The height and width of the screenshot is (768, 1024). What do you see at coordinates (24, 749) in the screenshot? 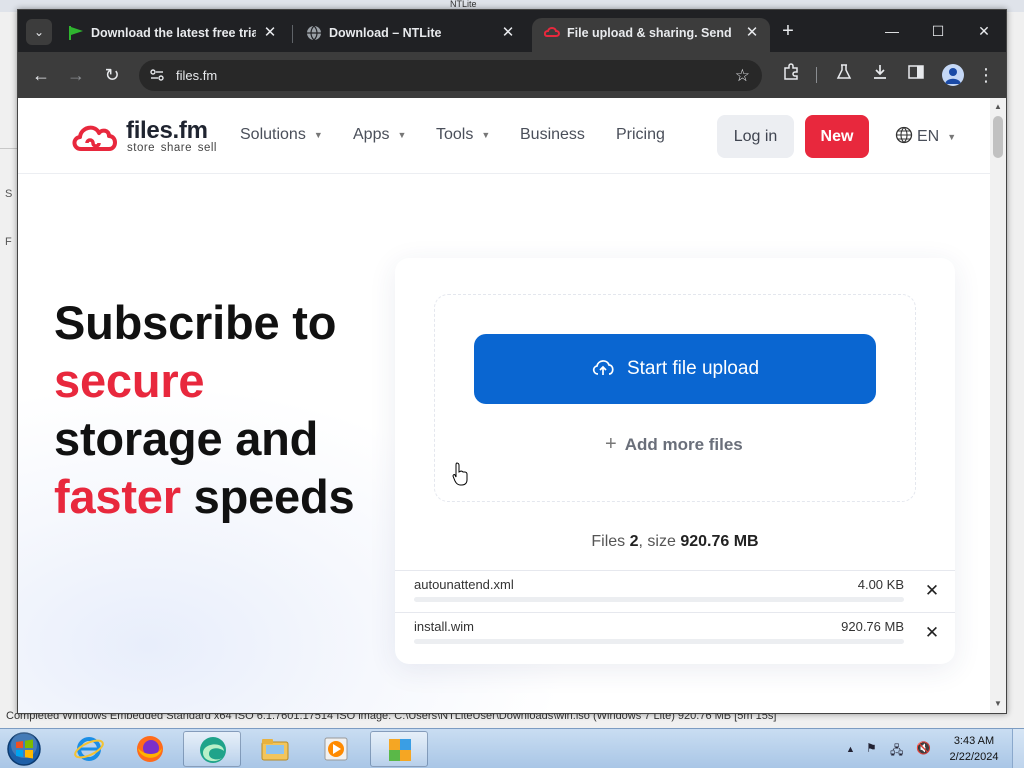
I see `start-button-icon` at bounding box center [24, 749].